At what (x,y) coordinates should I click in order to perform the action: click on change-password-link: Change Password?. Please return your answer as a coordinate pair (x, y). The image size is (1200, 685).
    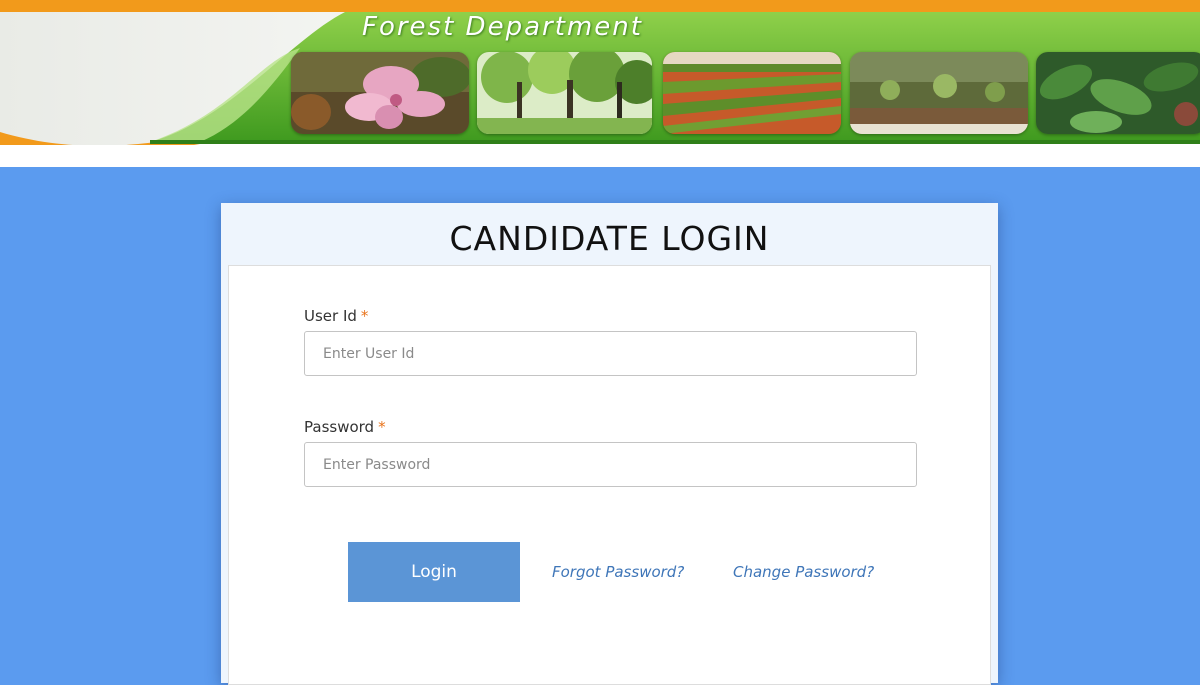
    Looking at the image, I should click on (803, 572).